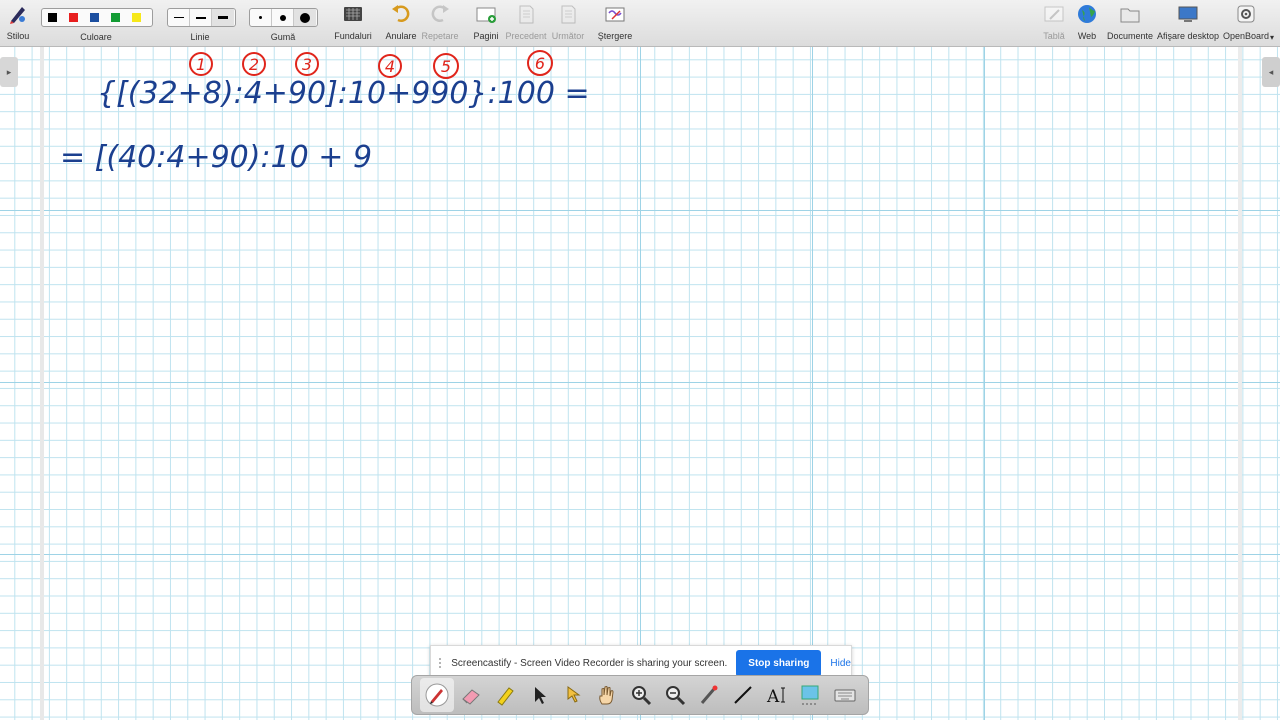 The height and width of the screenshot is (720, 1280). What do you see at coordinates (845, 695) in the screenshot?
I see `keyboard-tool-icon` at bounding box center [845, 695].